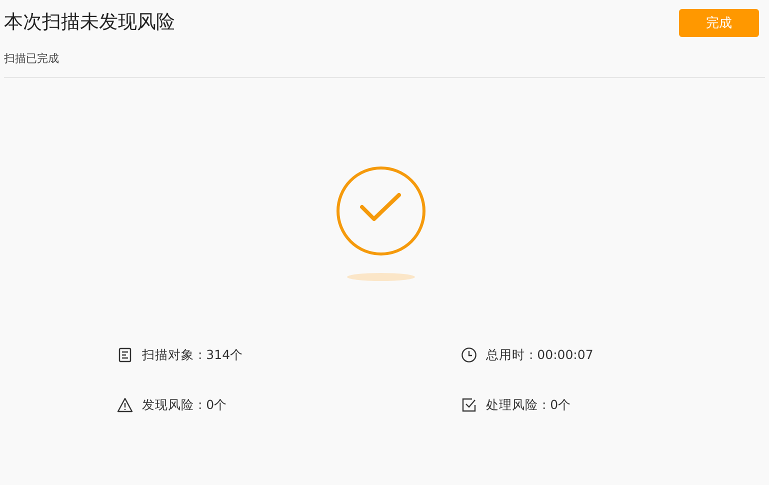 This screenshot has height=485, width=769. Describe the element at coordinates (381, 277) in the screenshot. I see `icon-shadow` at that location.